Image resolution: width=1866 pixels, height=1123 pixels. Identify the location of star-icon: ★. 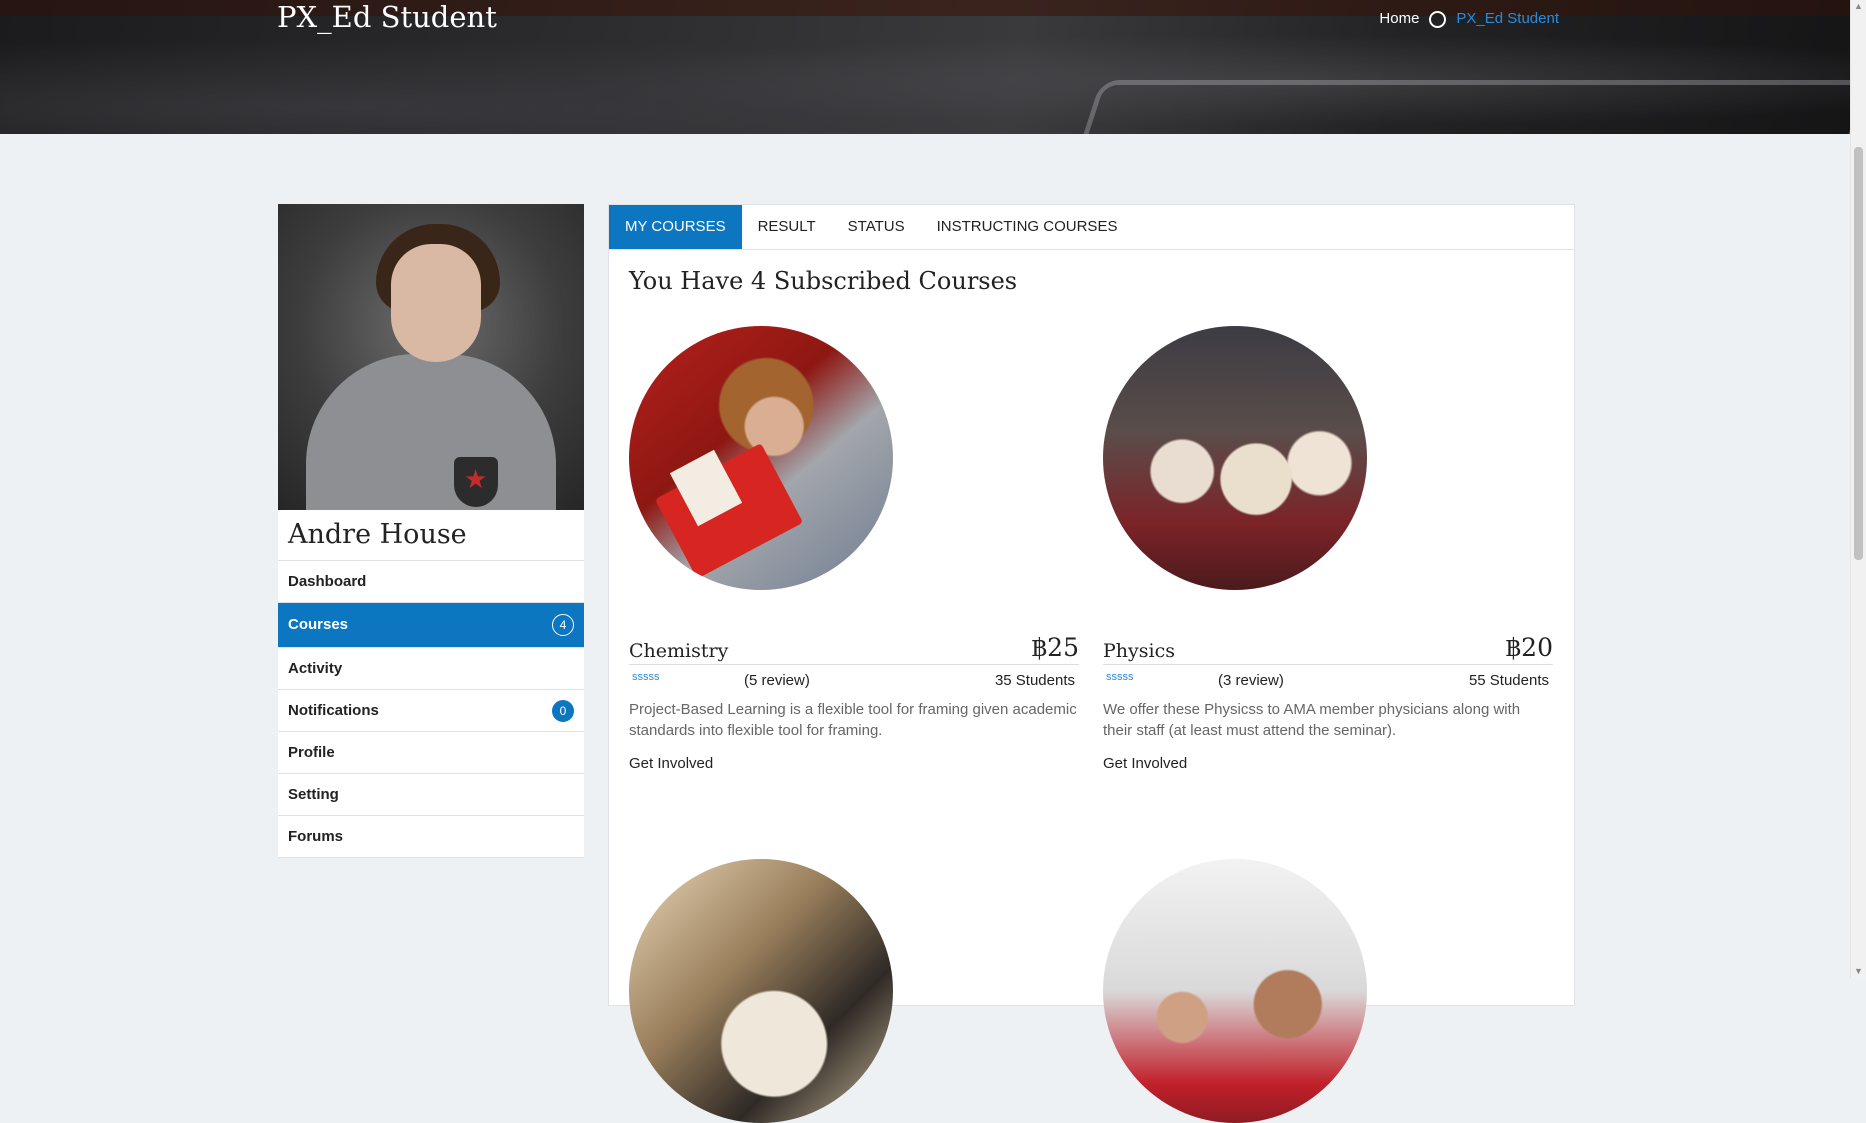
(476, 479).